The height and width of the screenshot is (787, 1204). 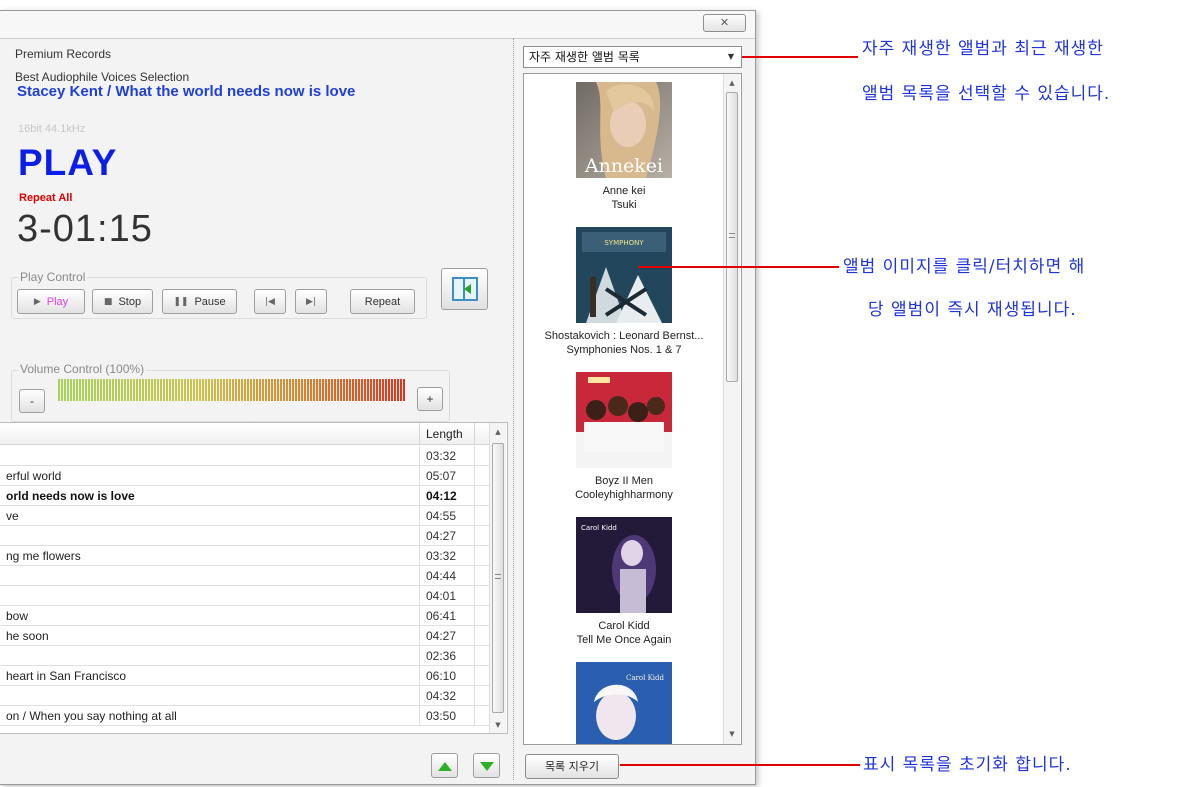 I want to click on track-length: 04:27, so click(x=447, y=636).